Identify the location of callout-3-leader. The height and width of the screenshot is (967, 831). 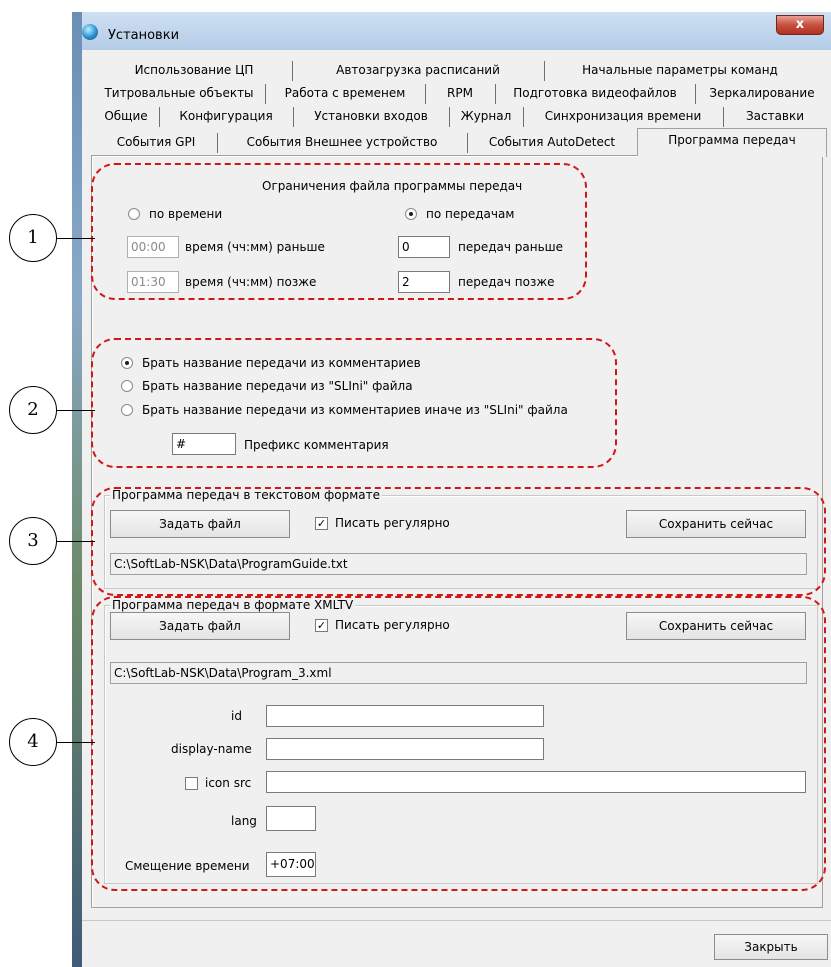
(75, 541).